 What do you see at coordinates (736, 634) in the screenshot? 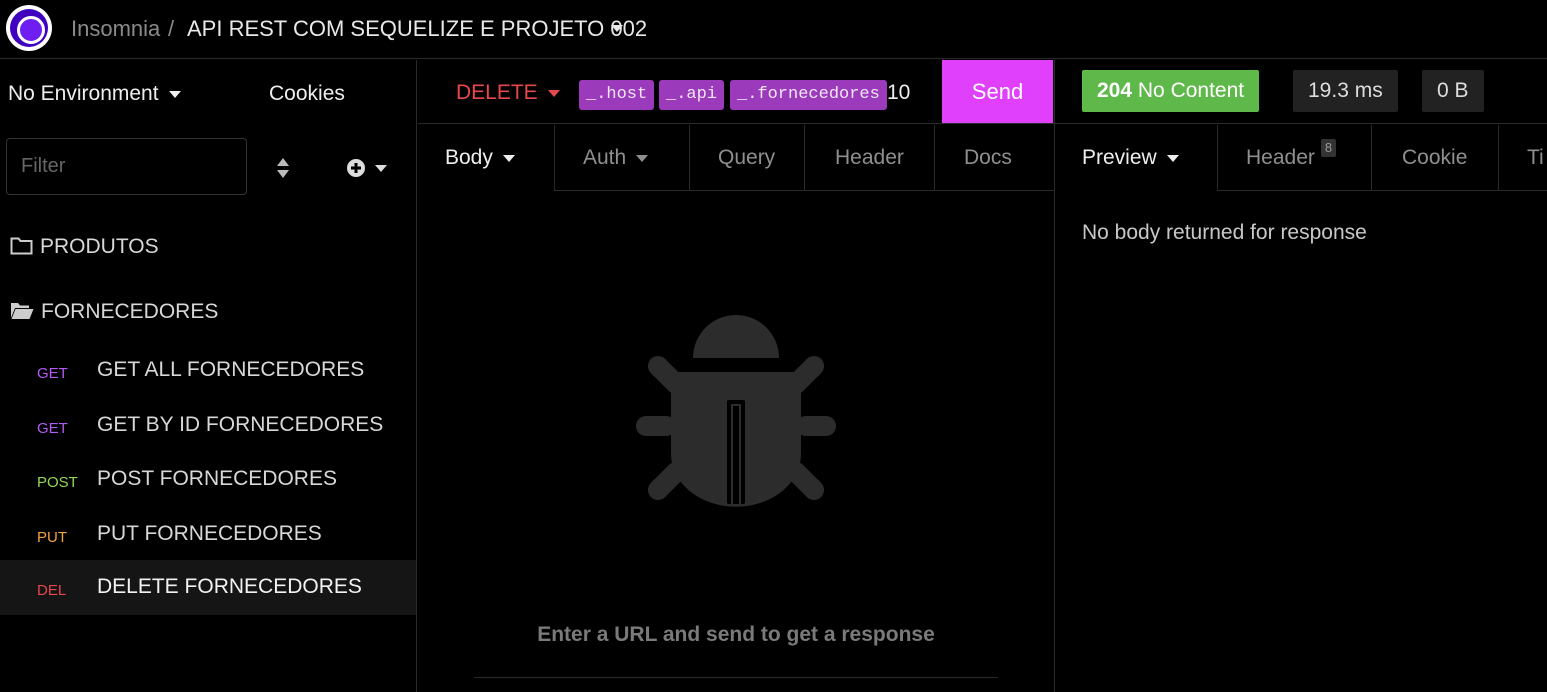
I see `empty-state-hint: Enter a URL and send to get a response` at bounding box center [736, 634].